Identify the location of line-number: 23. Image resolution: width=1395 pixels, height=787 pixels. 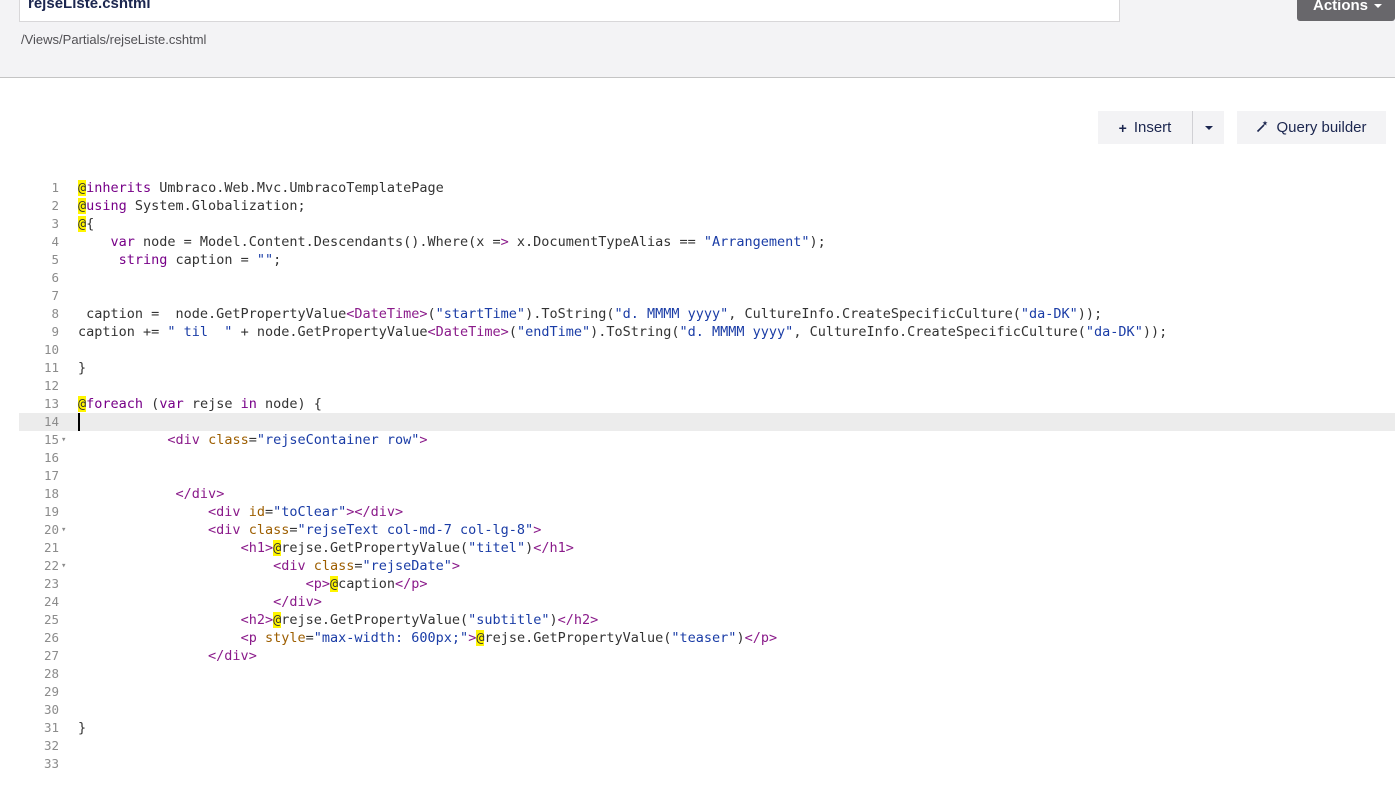
(51, 583).